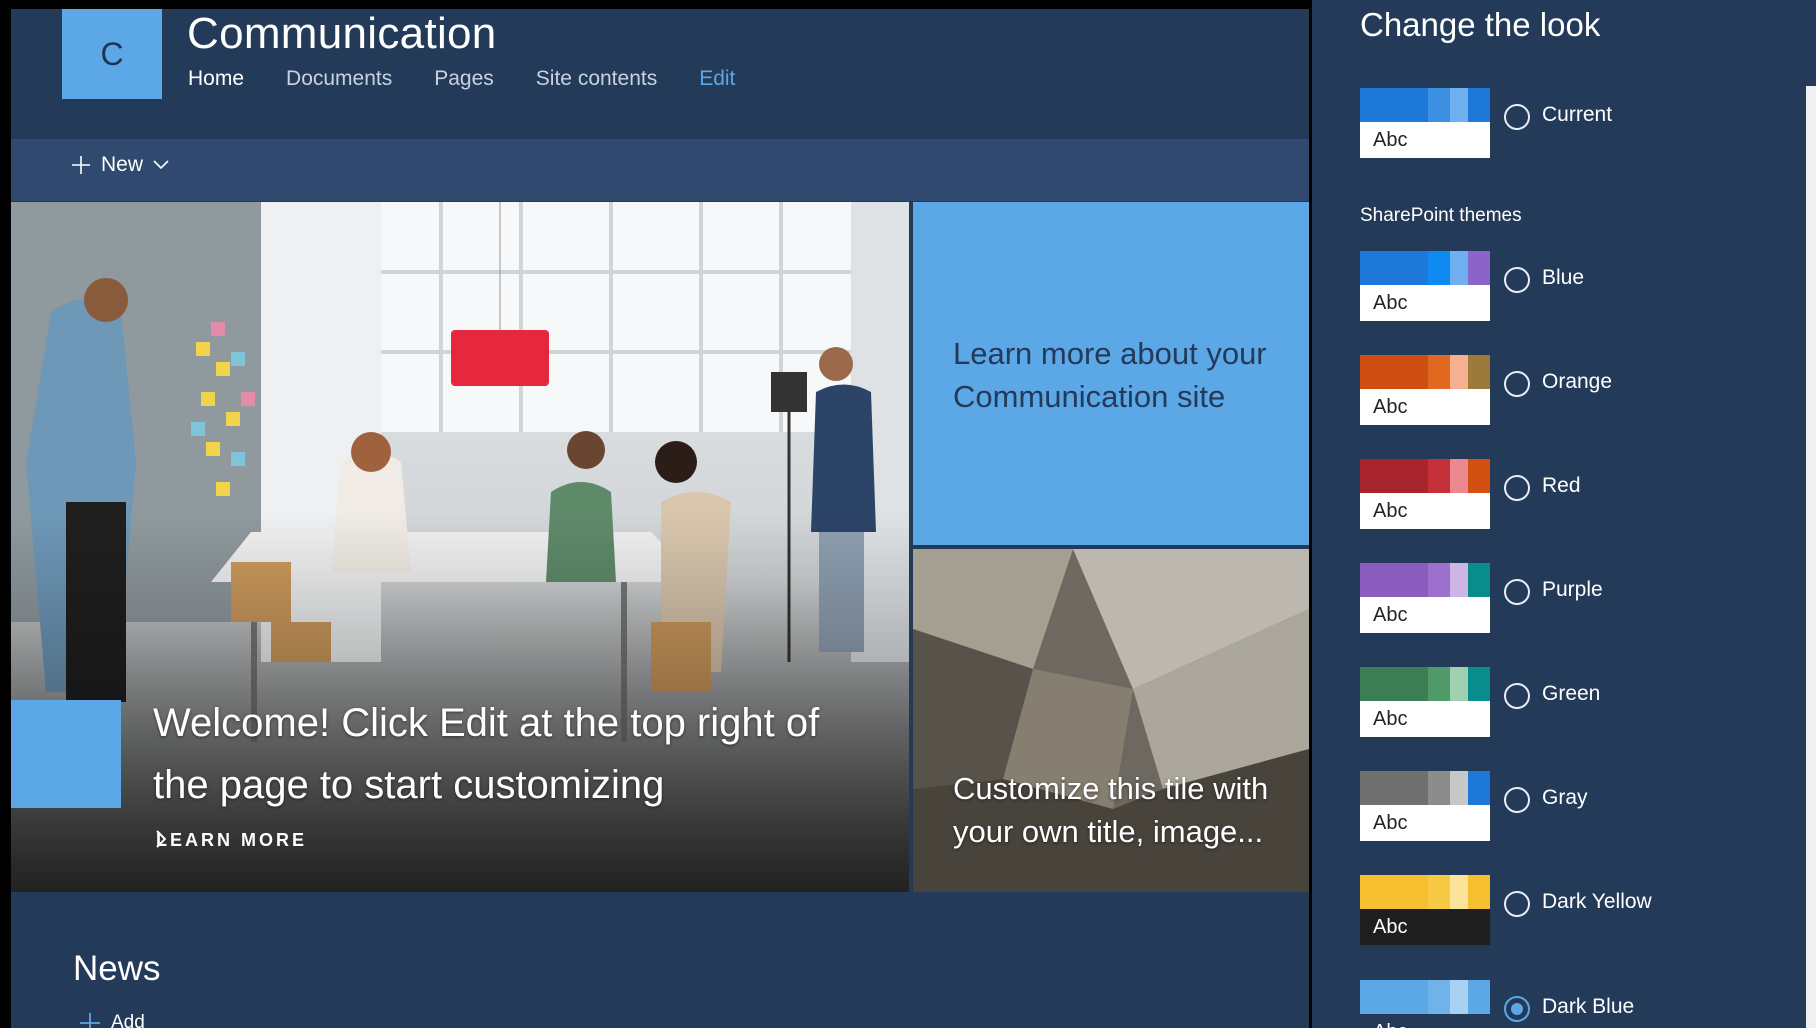 This screenshot has width=1816, height=1028. Describe the element at coordinates (1811, 557) in the screenshot. I see `panel-scrollbar` at that location.